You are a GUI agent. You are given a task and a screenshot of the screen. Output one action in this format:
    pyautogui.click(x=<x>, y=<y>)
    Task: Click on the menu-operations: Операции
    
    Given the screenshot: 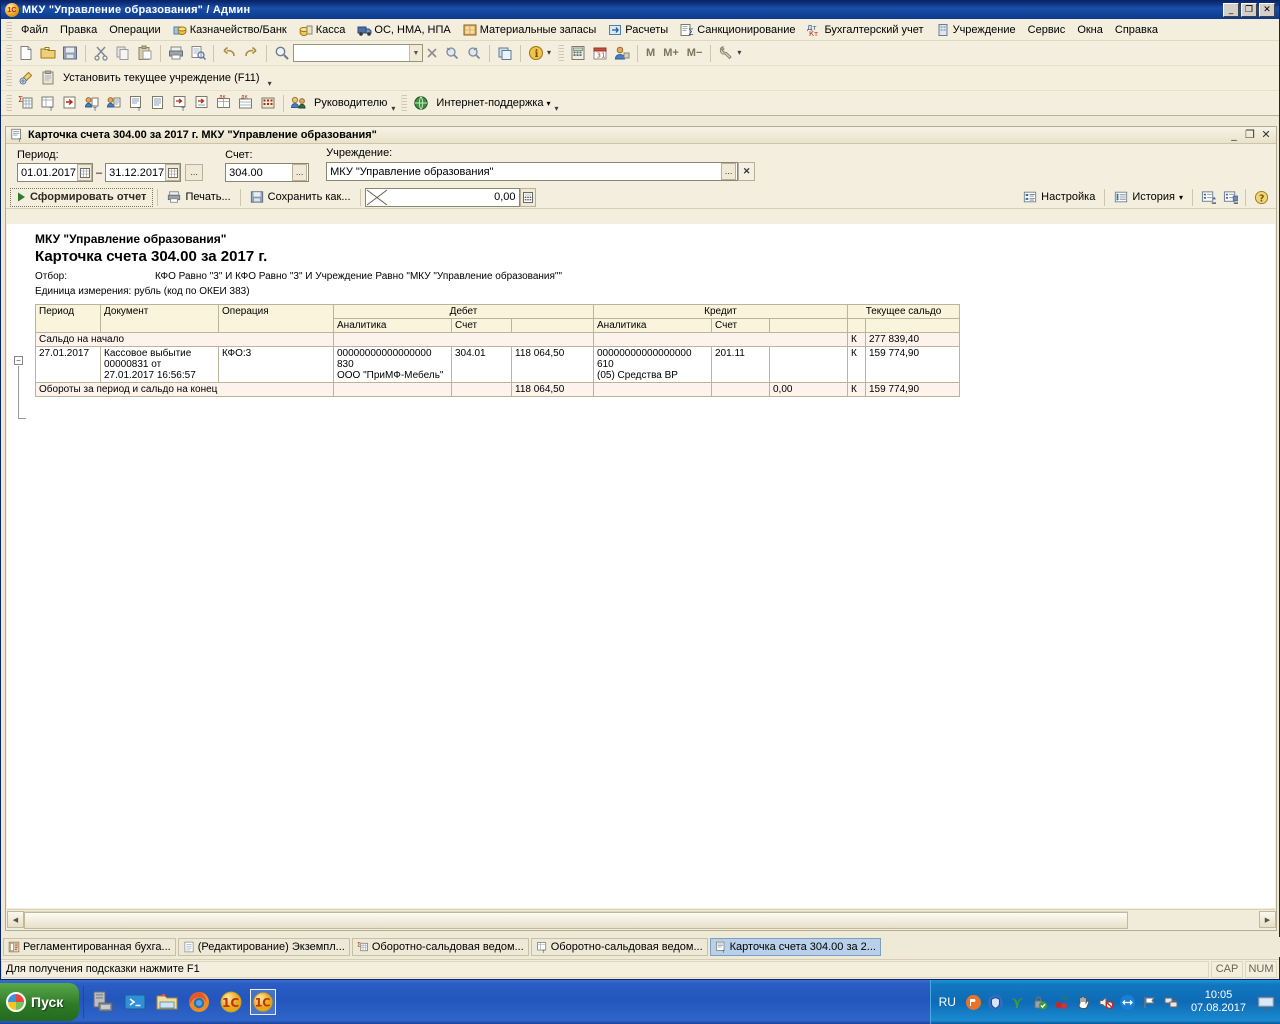 What is the action you would take?
    pyautogui.click(x=134, y=30)
    